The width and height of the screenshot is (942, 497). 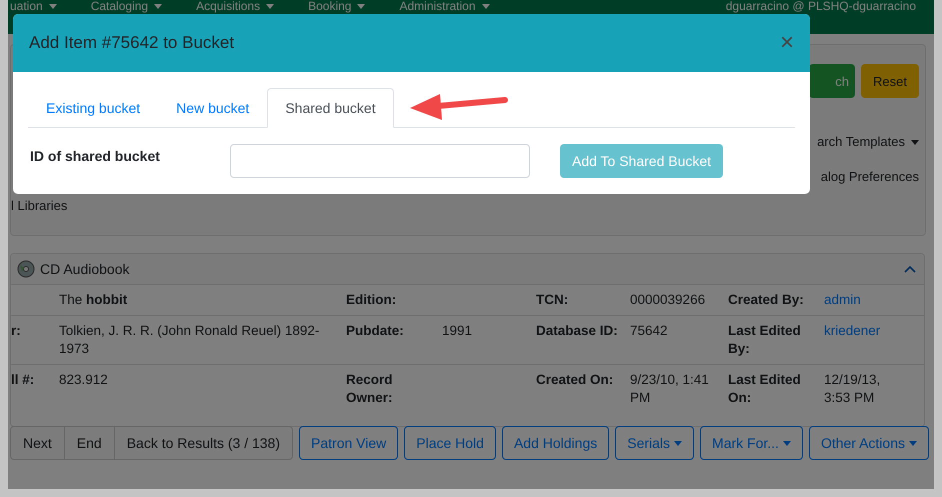 I want to click on field-label: ID of shared bucket, so click(x=95, y=156).